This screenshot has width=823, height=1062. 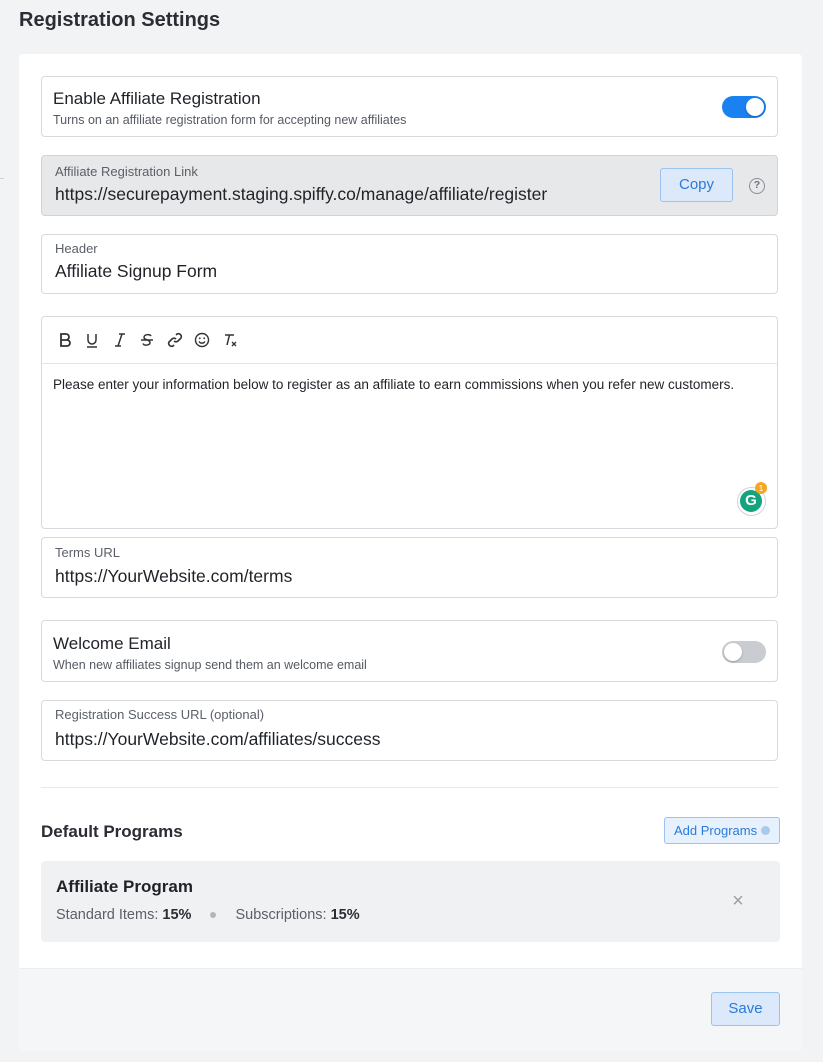 I want to click on save-button: Save, so click(x=745, y=1009).